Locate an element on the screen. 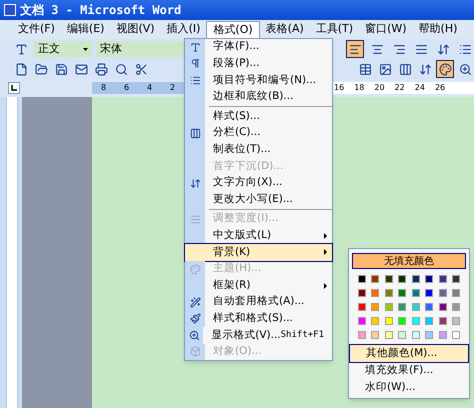 The image size is (474, 408). menu-item: 框架(R) is located at coordinates (258, 285).